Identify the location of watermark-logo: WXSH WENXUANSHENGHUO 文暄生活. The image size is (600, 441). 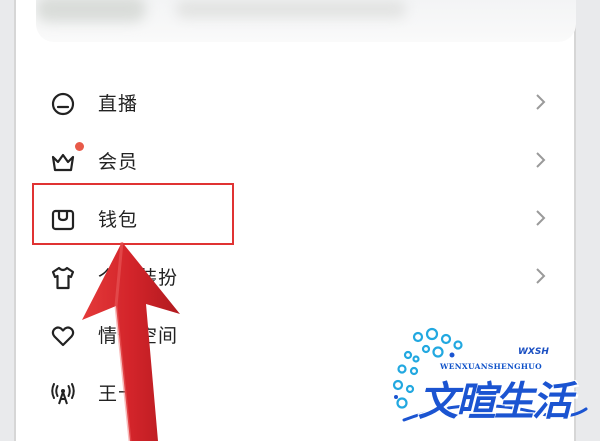
(490, 380).